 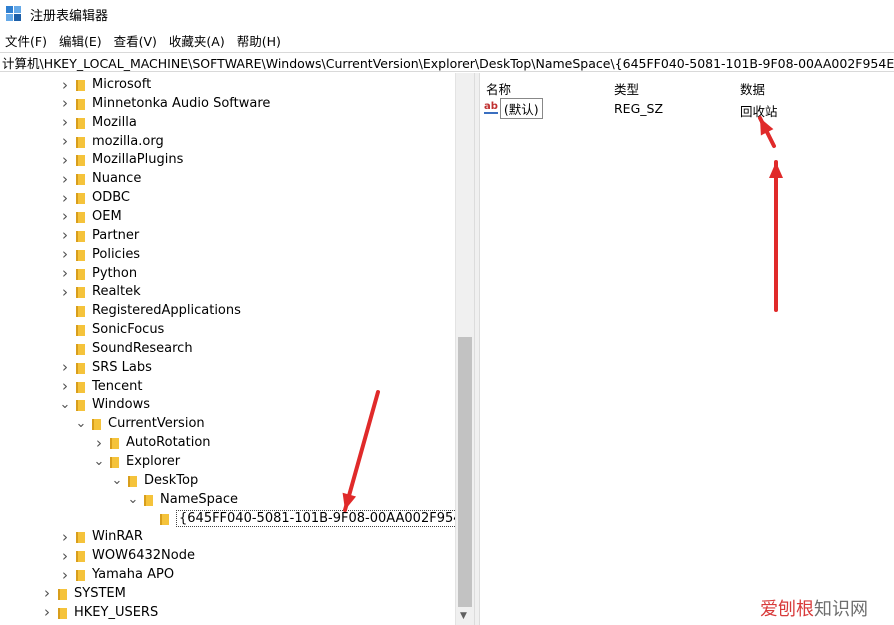 What do you see at coordinates (463, 616) in the screenshot?
I see `scroll-down-icon: ▼` at bounding box center [463, 616].